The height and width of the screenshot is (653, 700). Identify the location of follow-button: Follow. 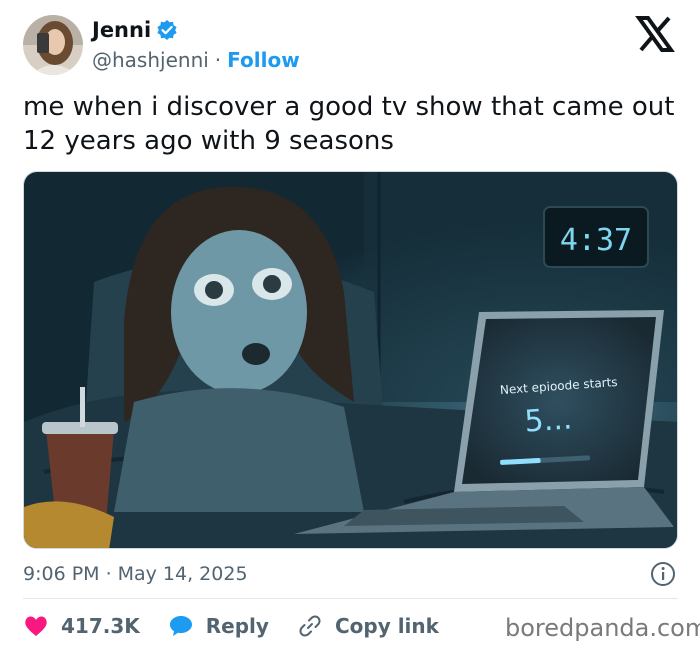
(263, 60).